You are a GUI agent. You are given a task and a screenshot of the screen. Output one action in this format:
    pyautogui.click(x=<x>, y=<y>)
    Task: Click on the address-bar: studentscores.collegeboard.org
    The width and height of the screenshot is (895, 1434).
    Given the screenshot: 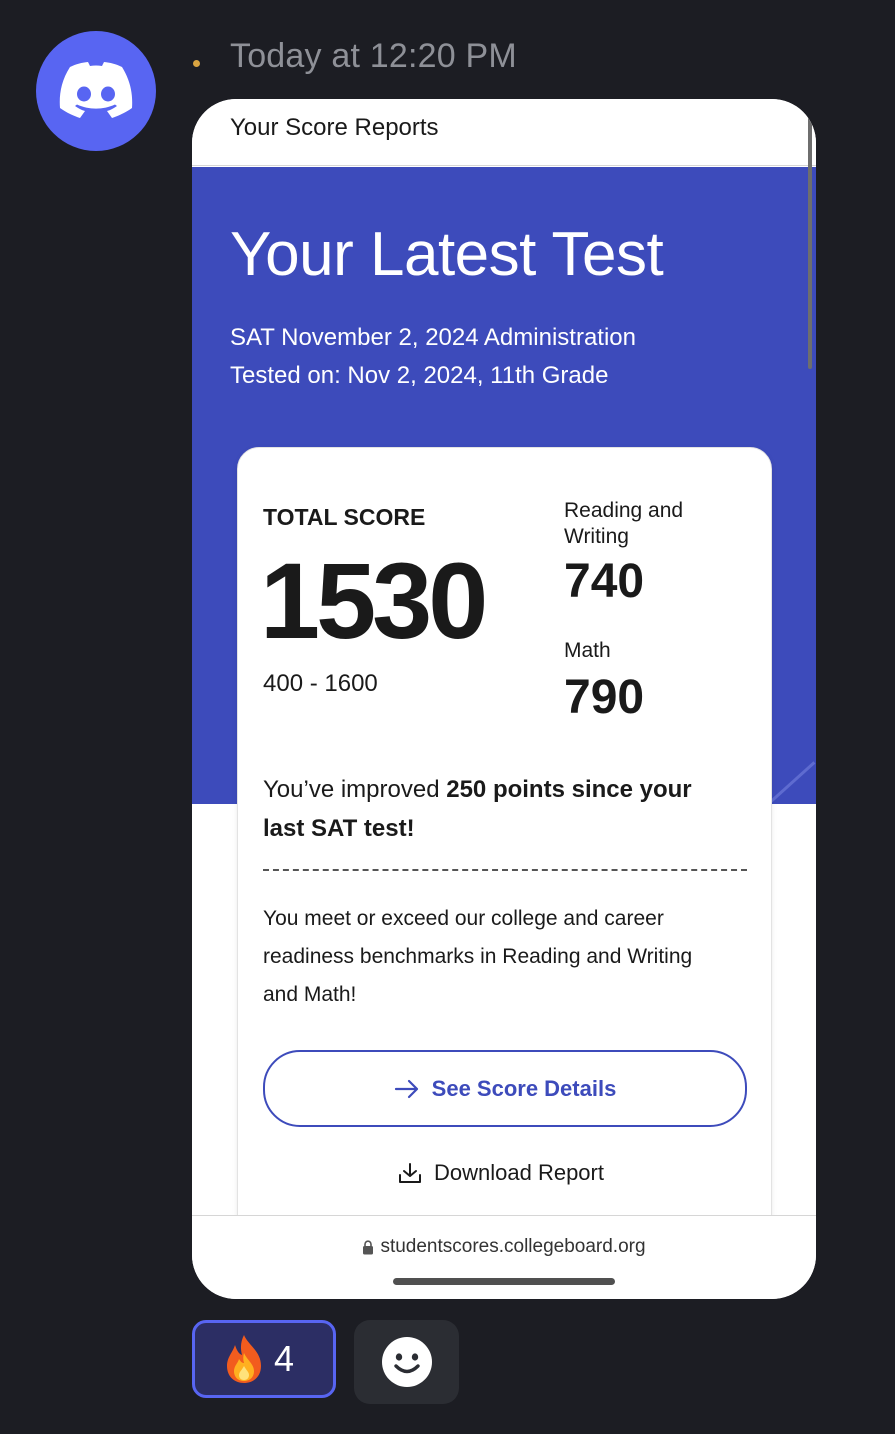 What is the action you would take?
    pyautogui.click(x=504, y=1257)
    